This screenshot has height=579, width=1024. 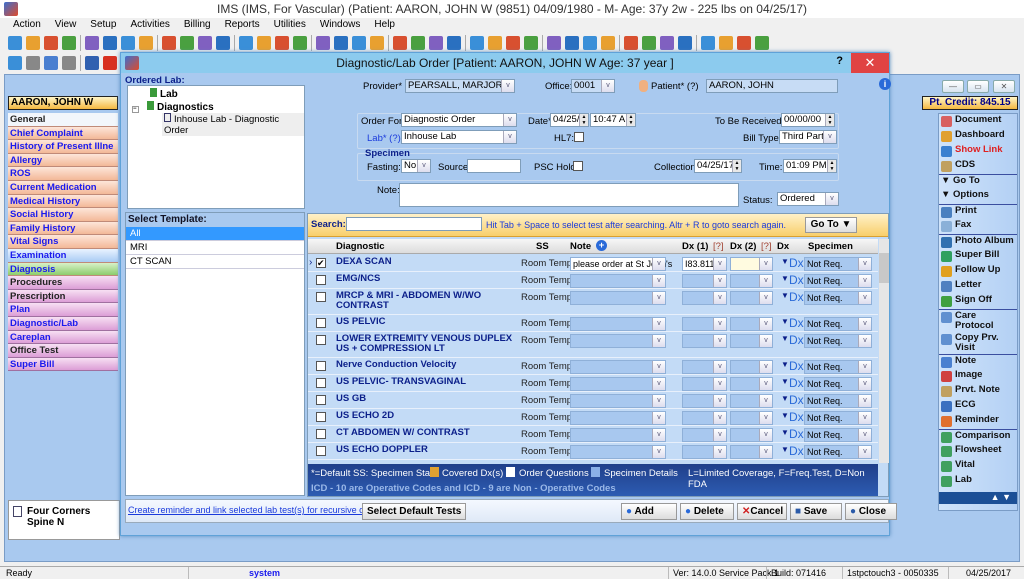 What do you see at coordinates (360, 246) in the screenshot?
I see `column-diagnostic: Diagnostic` at bounding box center [360, 246].